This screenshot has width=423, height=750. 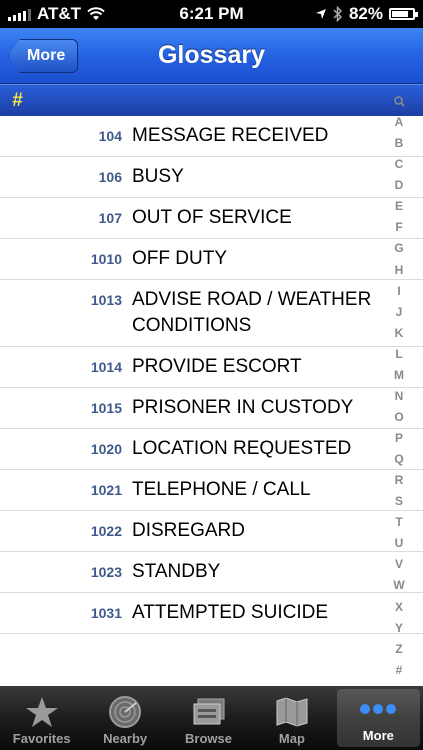 I want to click on wifi-icon, so click(x=96, y=13).